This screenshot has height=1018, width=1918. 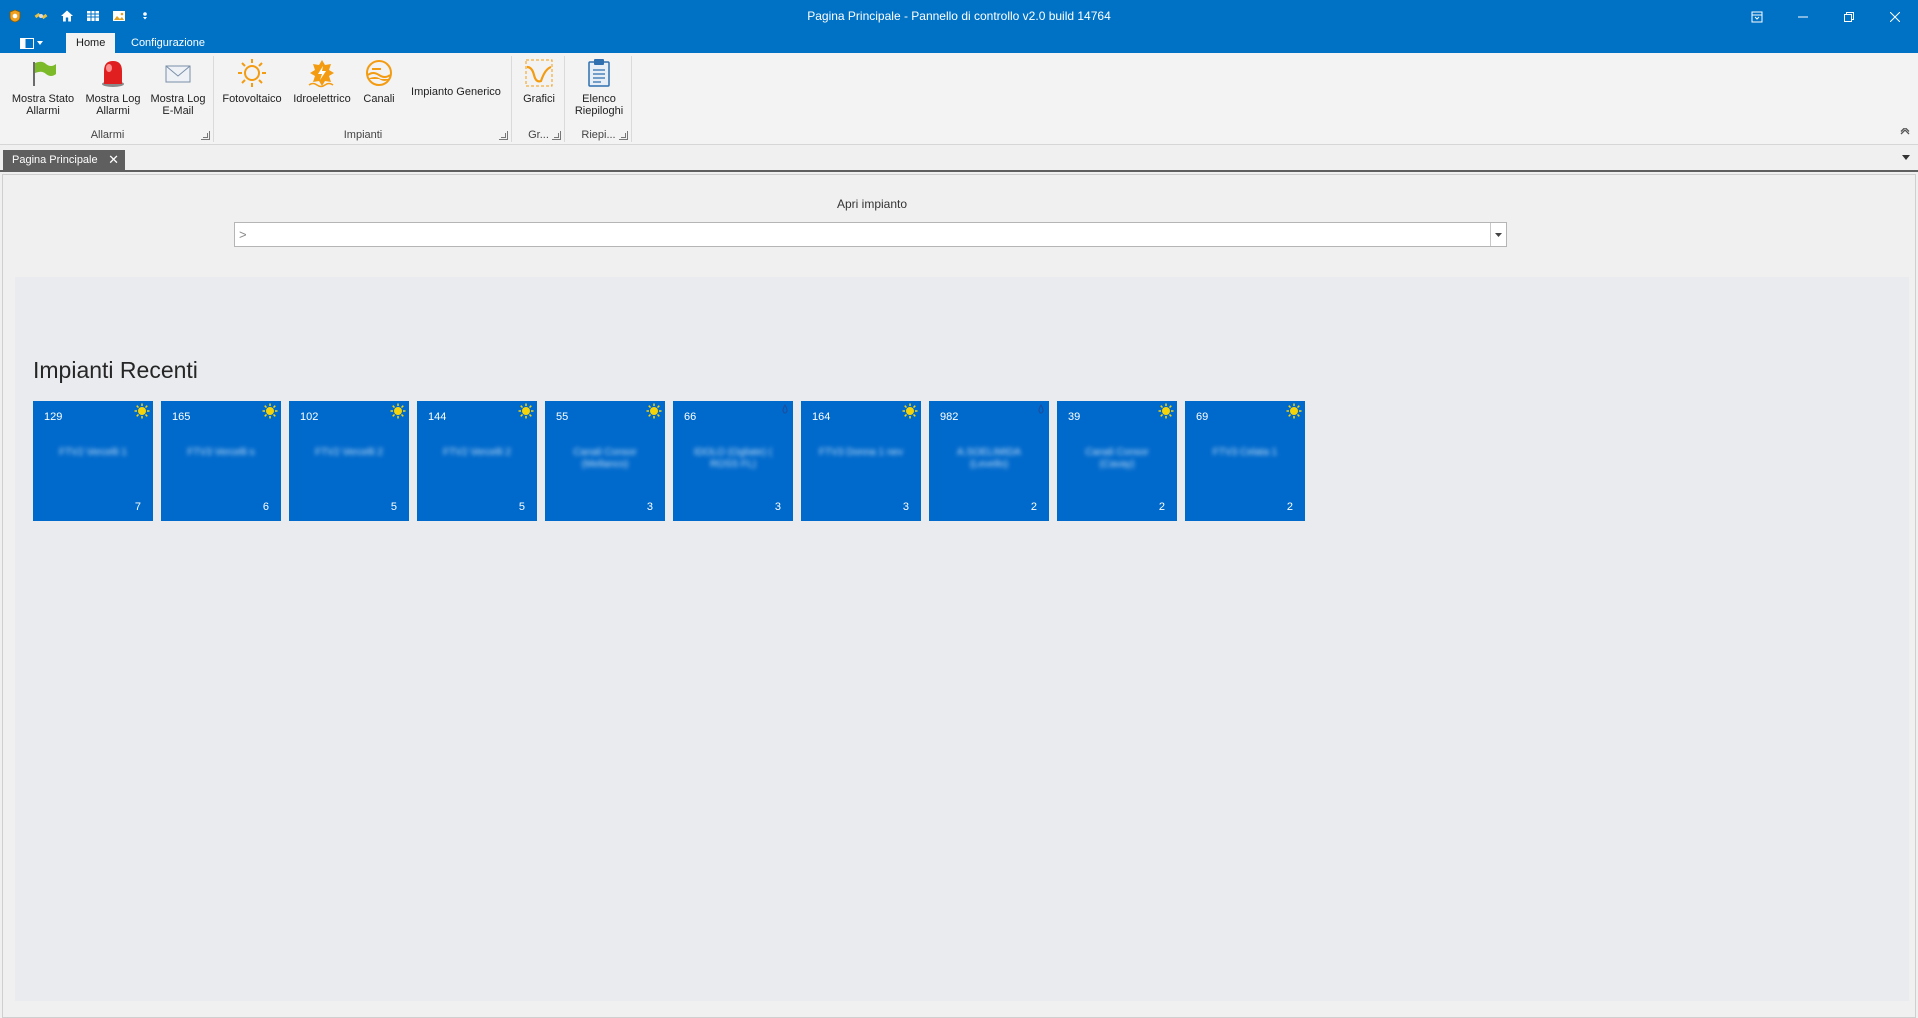 What do you see at coordinates (989, 458) in the screenshot?
I see `tile-plant-name: A.SOELIMIDA (Levello)` at bounding box center [989, 458].